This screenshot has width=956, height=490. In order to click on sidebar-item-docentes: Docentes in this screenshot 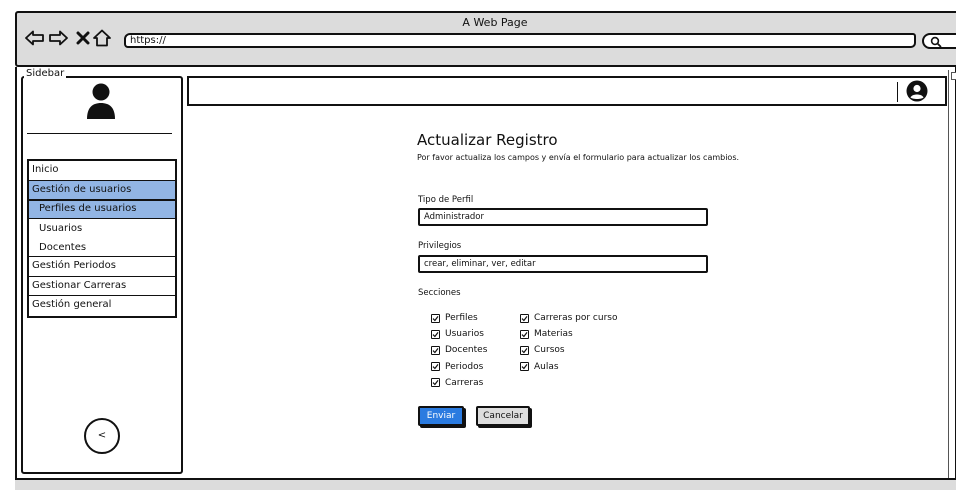, I will do `click(102, 247)`.